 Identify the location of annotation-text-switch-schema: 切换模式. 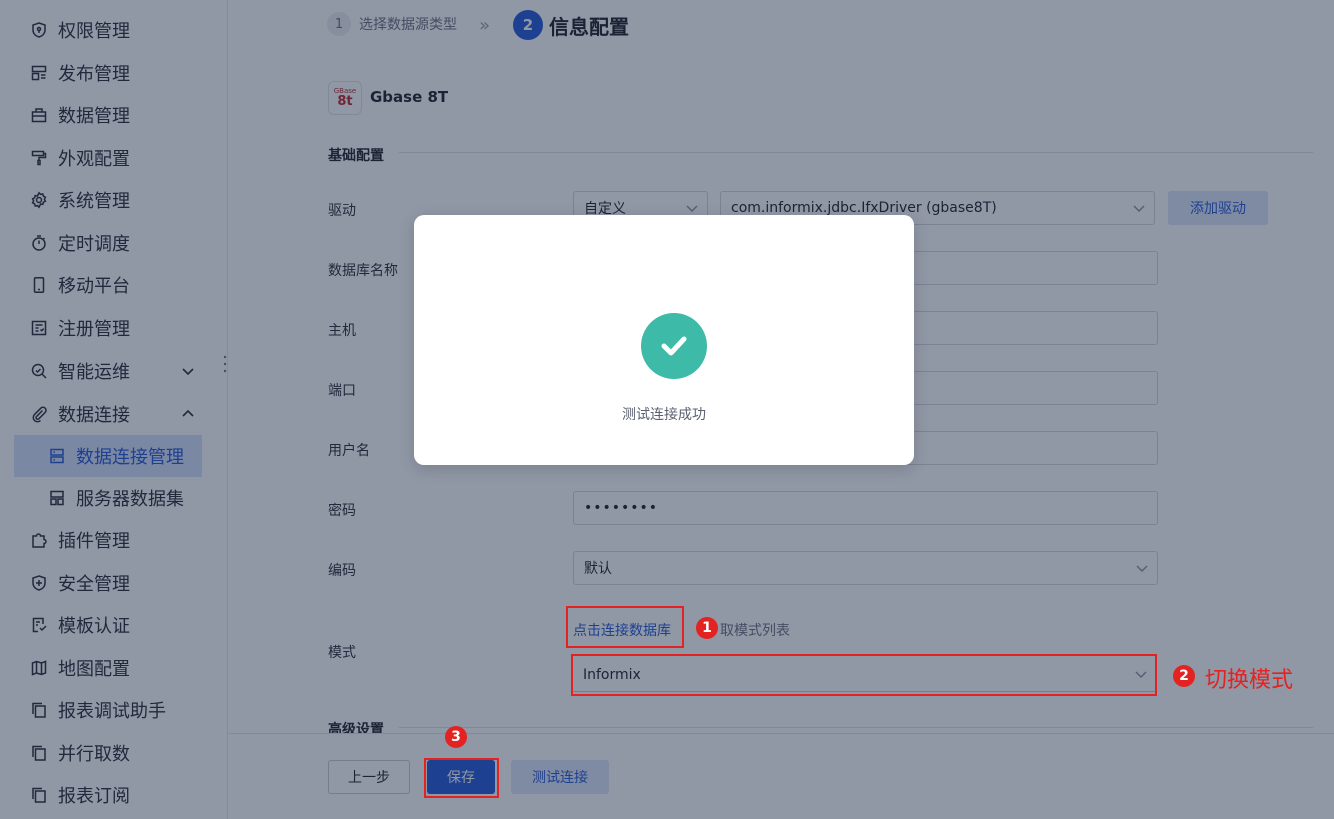
(1249, 680).